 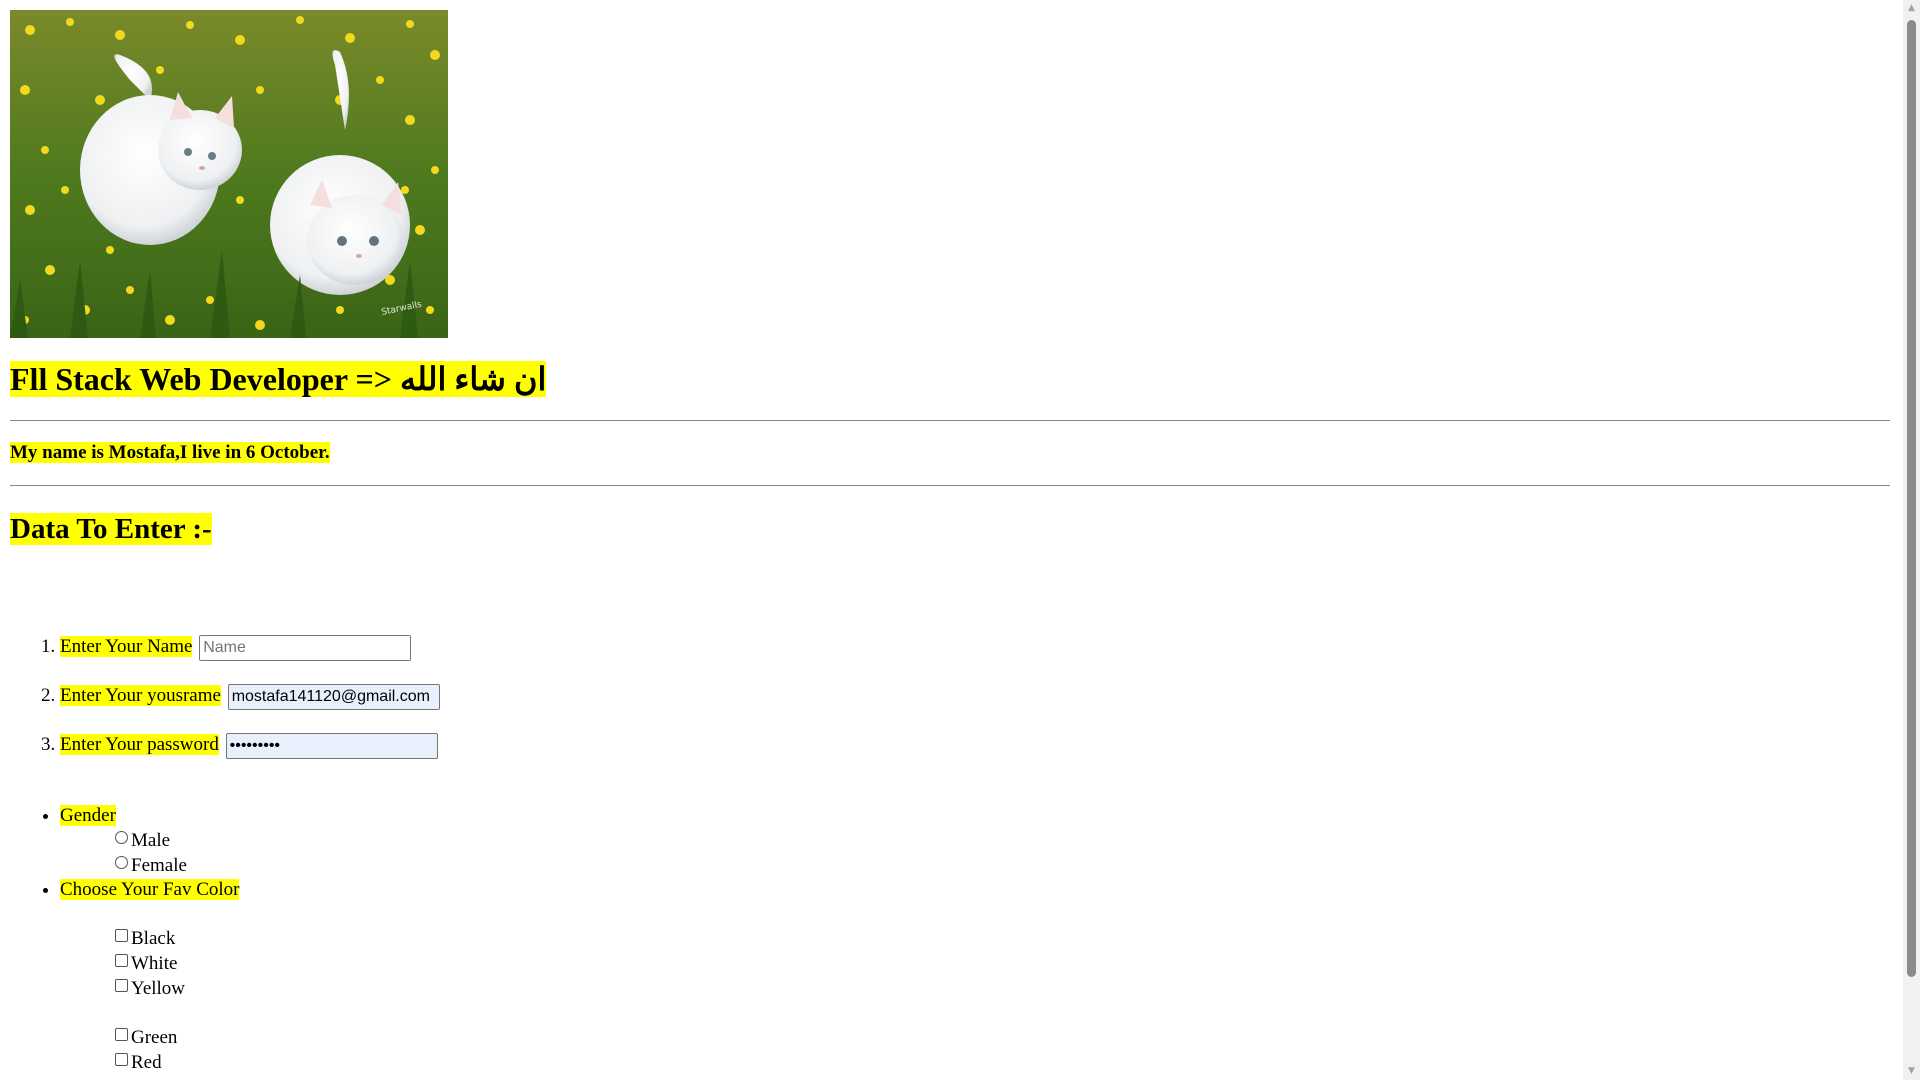 I want to click on section-title: Data To Enter :-, so click(x=111, y=529).